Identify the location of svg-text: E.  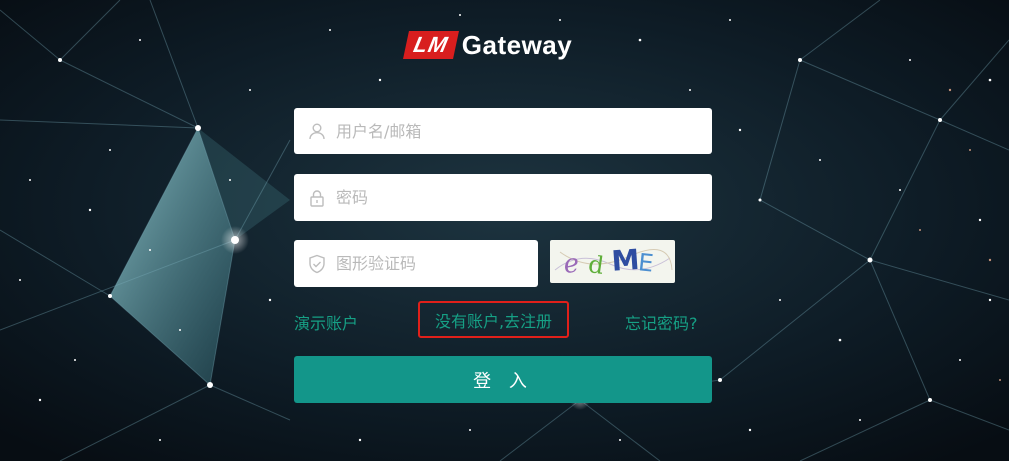
(646, 262).